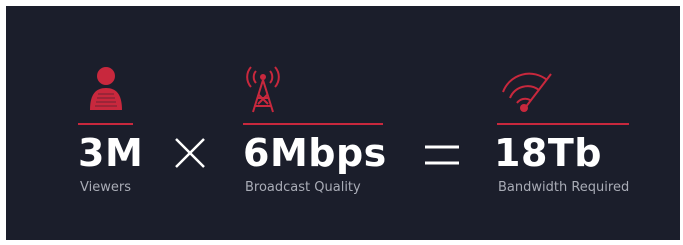 Image resolution: width=683 pixels, height=245 pixels. What do you see at coordinates (106, 88) in the screenshot?
I see `person-icon` at bounding box center [106, 88].